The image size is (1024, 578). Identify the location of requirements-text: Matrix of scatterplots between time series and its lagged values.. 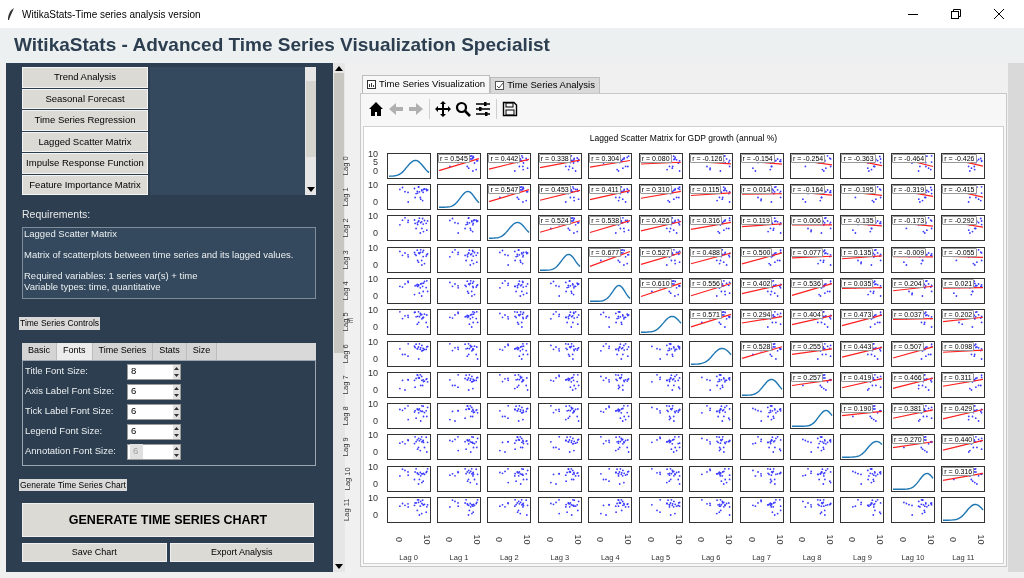
(159, 254).